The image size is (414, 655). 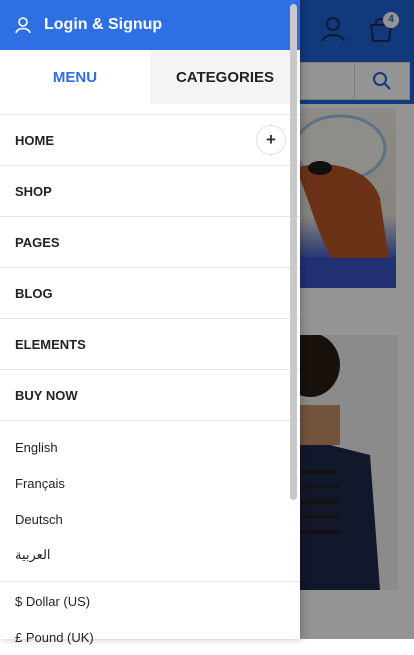 I want to click on menu-item-label: SHOP, so click(x=33, y=191).